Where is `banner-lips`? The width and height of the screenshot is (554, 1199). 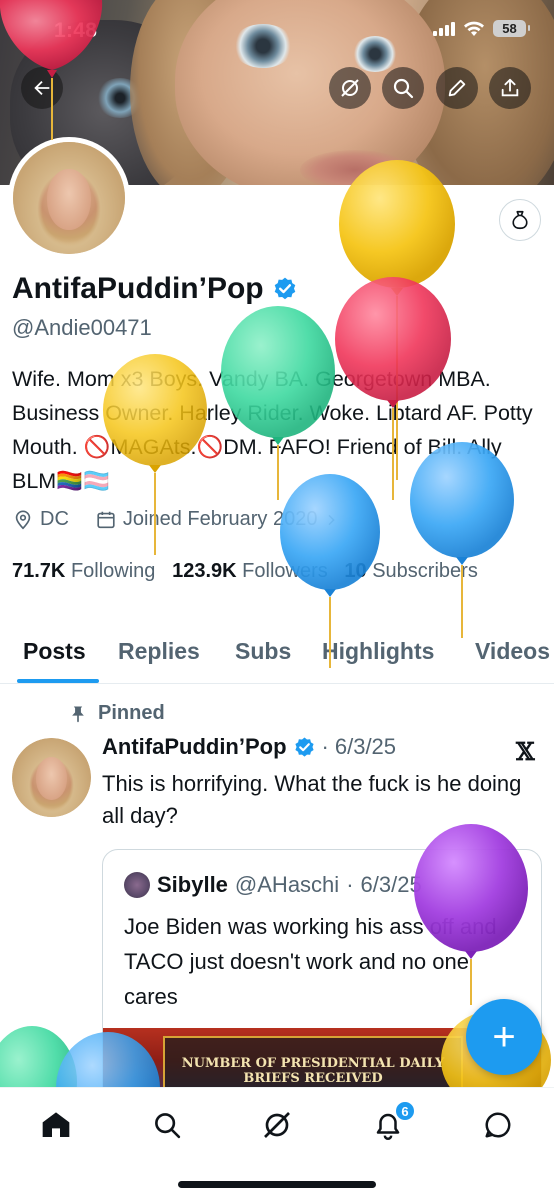 banner-lips is located at coordinates (355, 167).